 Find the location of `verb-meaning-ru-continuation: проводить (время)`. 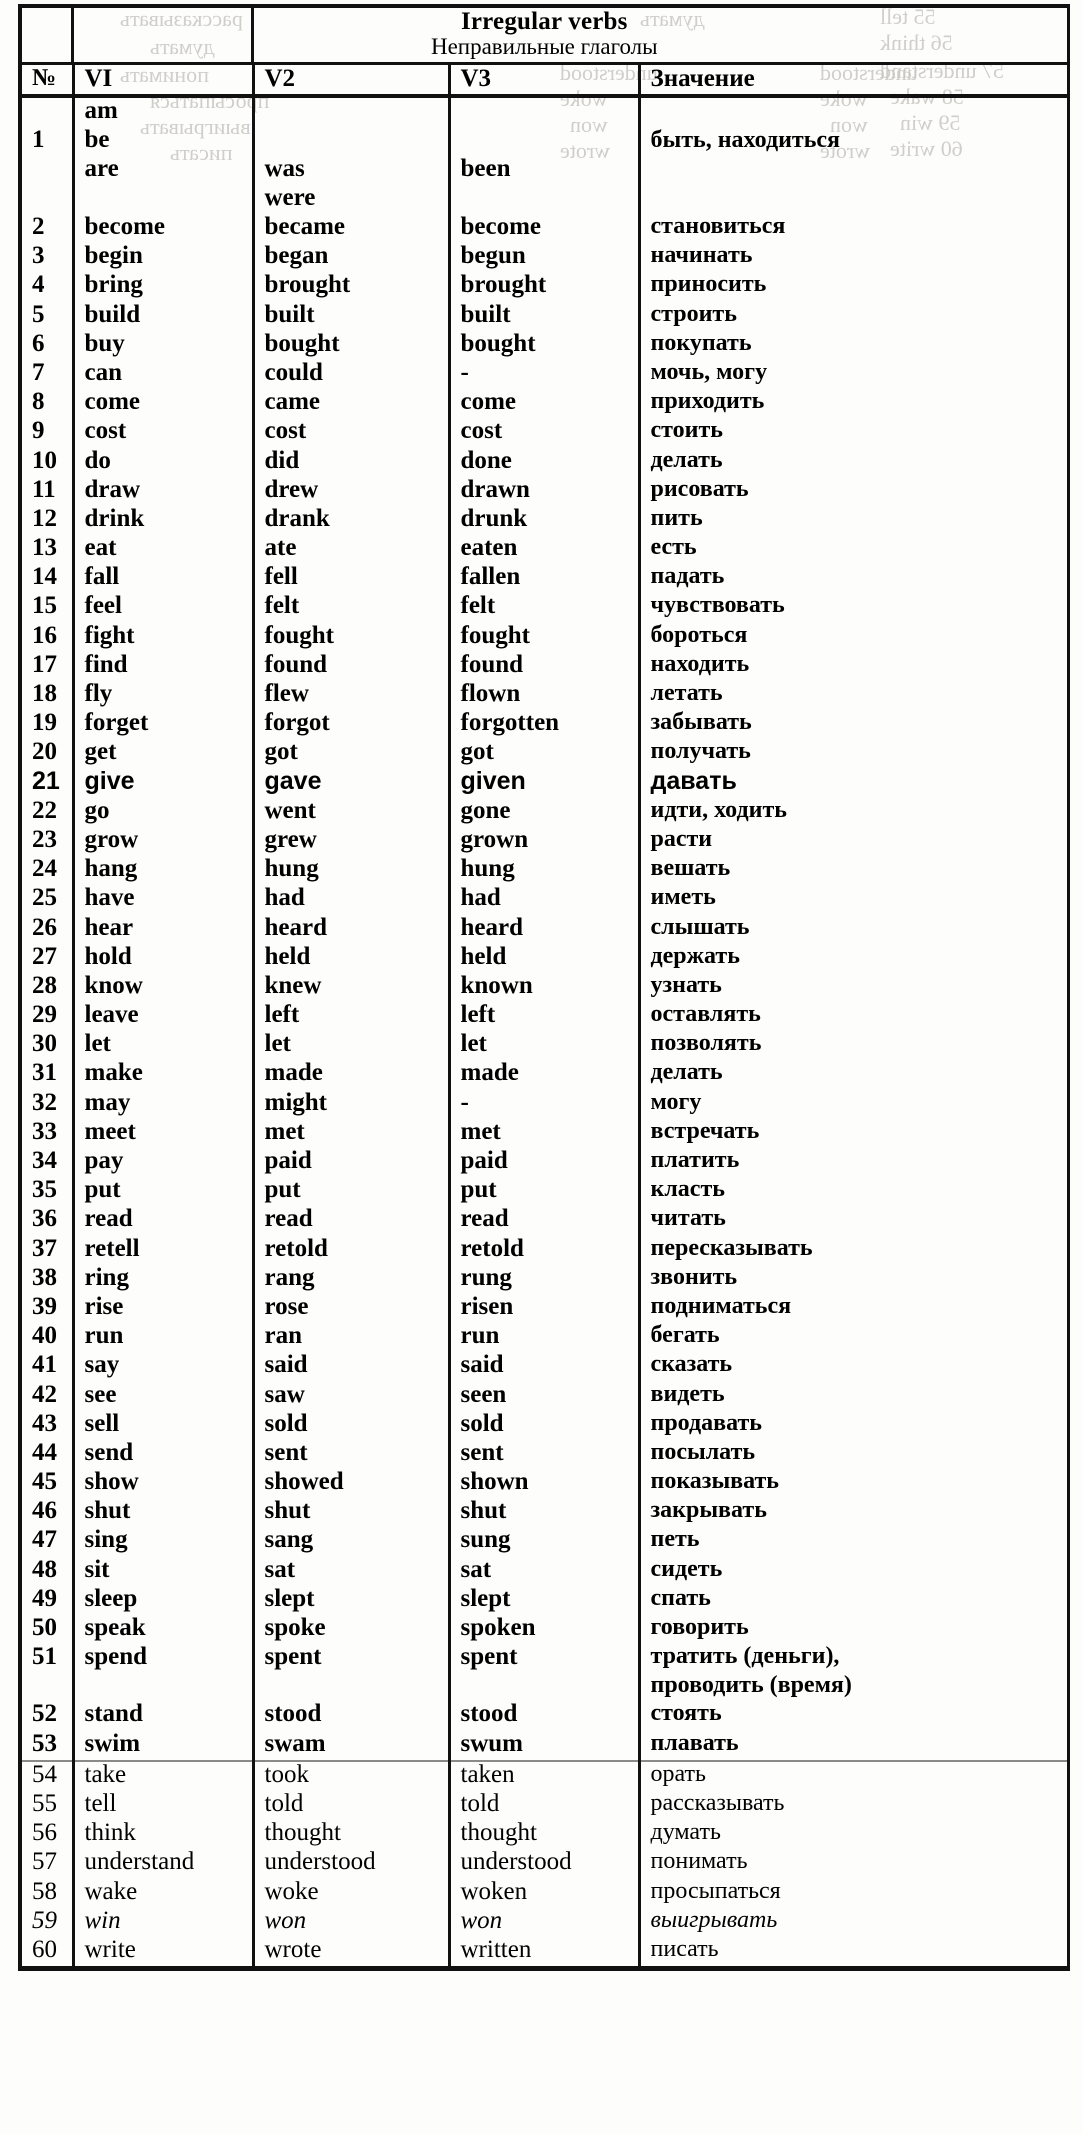

verb-meaning-ru-continuation: проводить (время) is located at coordinates (854, 1687).